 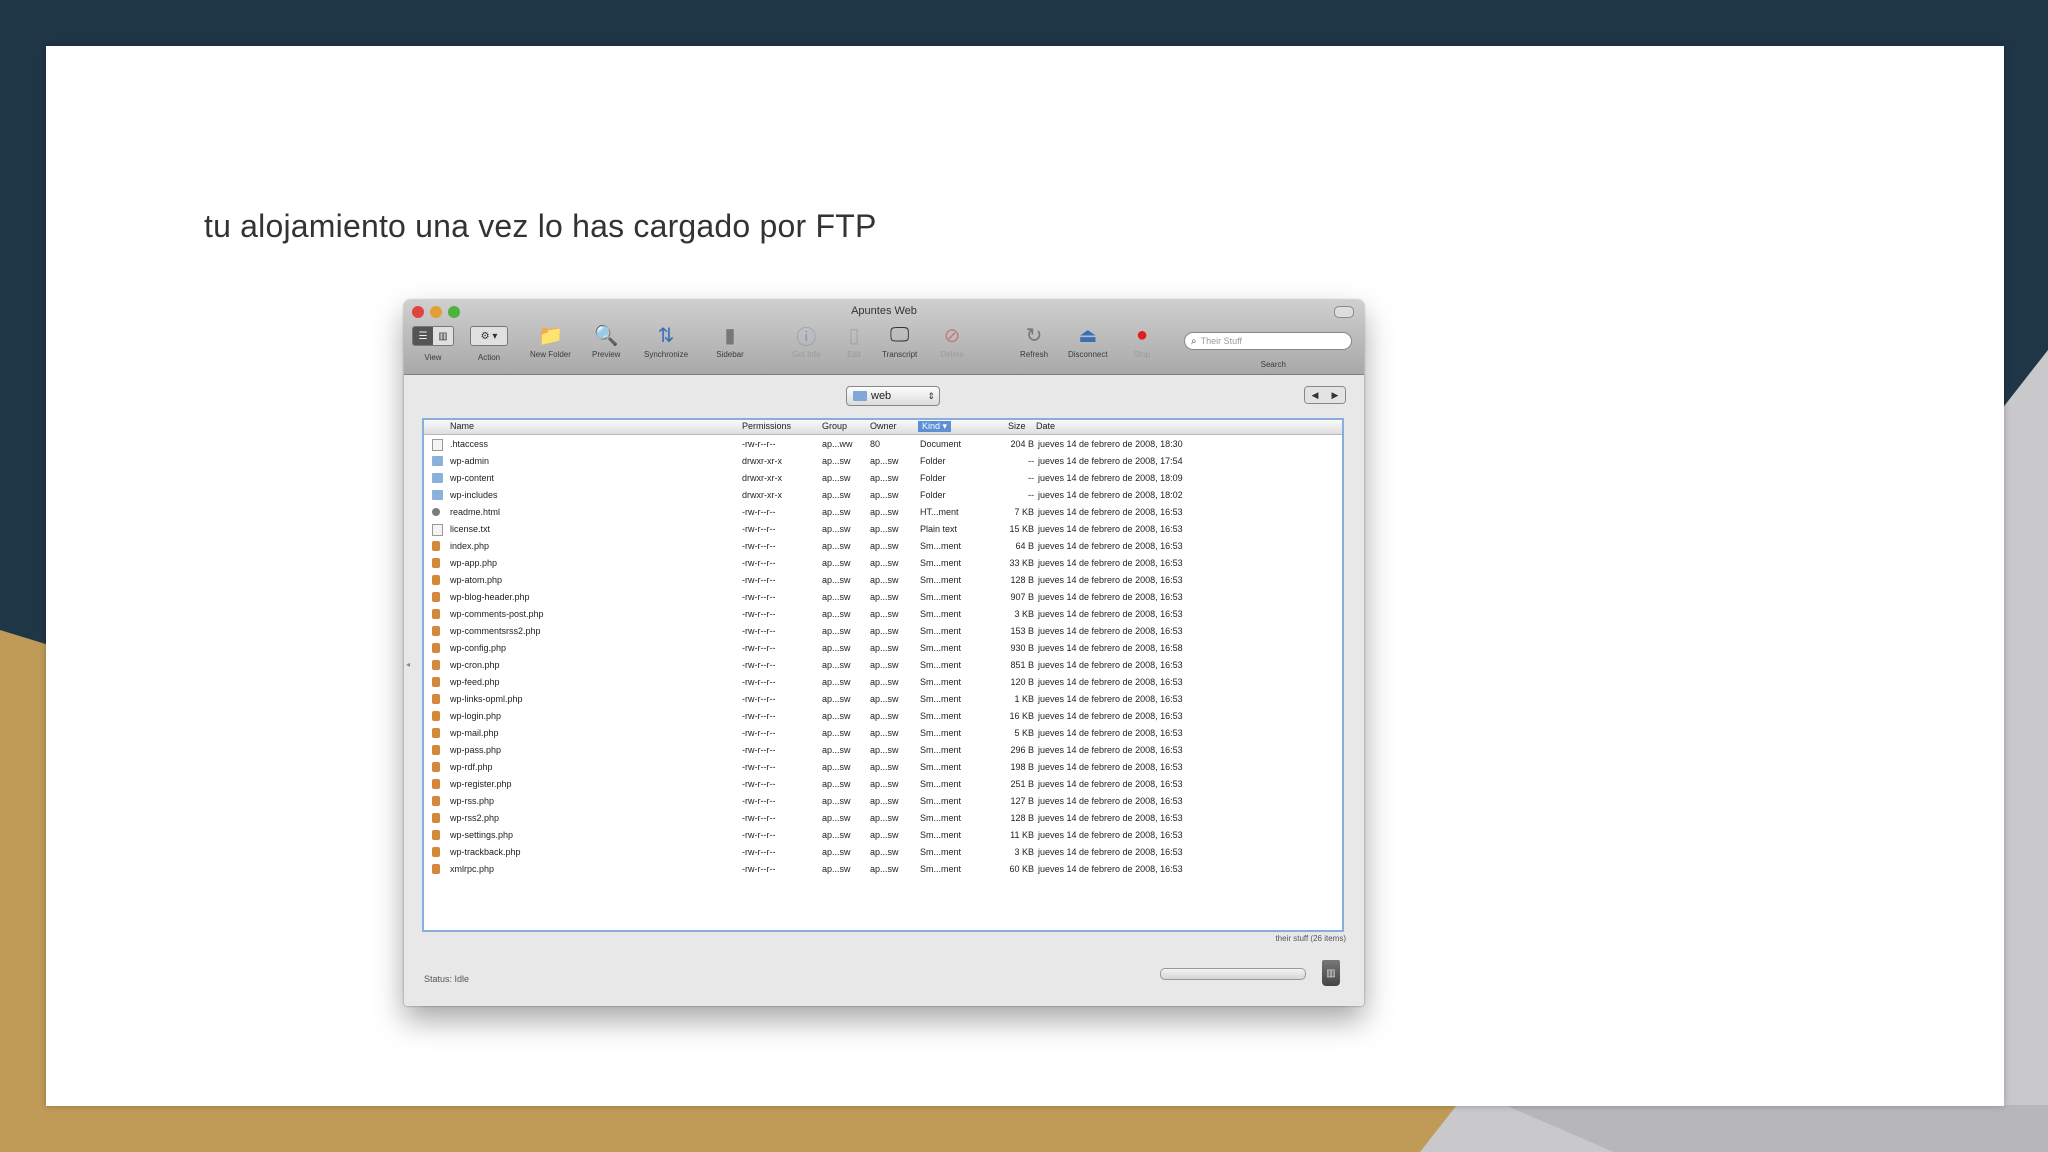 I want to click on file-name: wp-pass.php, so click(x=476, y=750).